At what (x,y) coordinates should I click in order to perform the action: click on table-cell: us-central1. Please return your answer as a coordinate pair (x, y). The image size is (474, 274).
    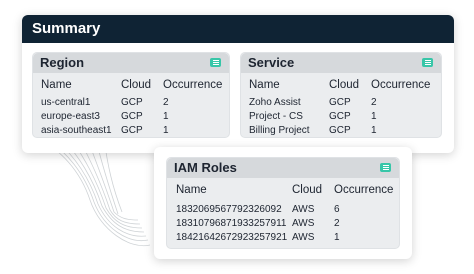
    Looking at the image, I should click on (66, 102).